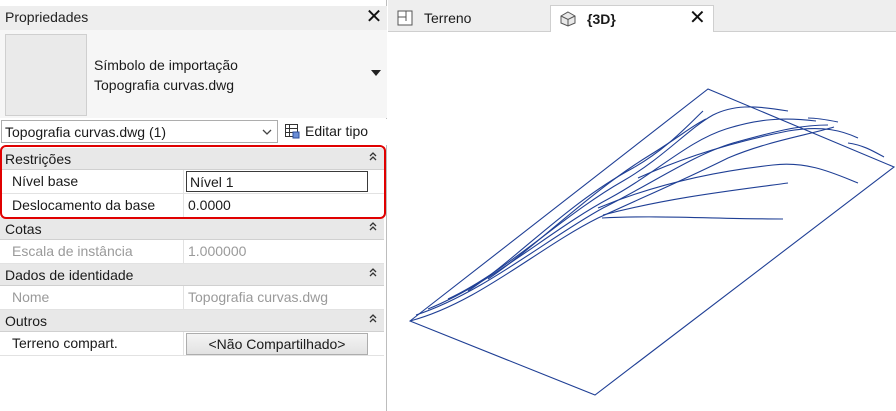  I want to click on property-value: Nível 1, so click(212, 182).